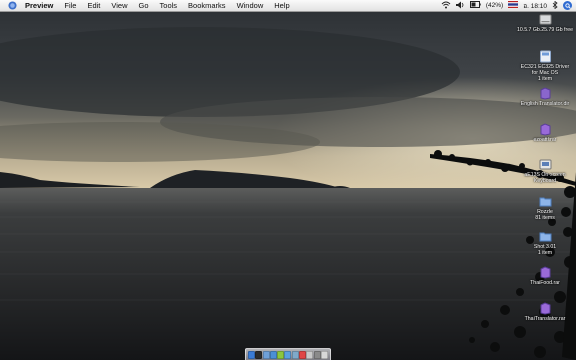 The width and height of the screenshot is (576, 360). I want to click on desktop-item-rozzle: Rozzle 81 items, so click(543, 208).